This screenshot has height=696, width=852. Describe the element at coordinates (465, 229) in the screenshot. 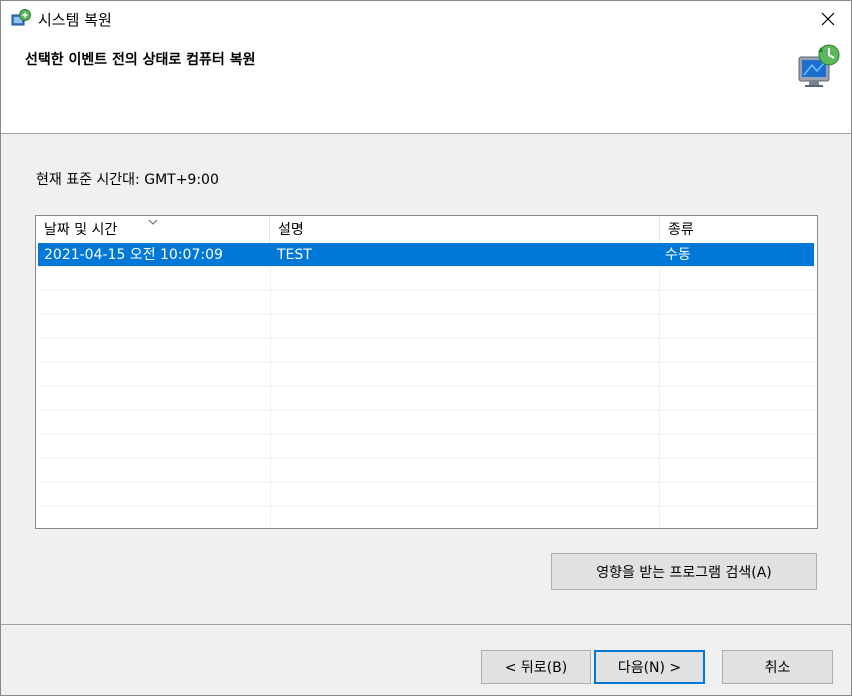

I see `column-description: 설명` at that location.